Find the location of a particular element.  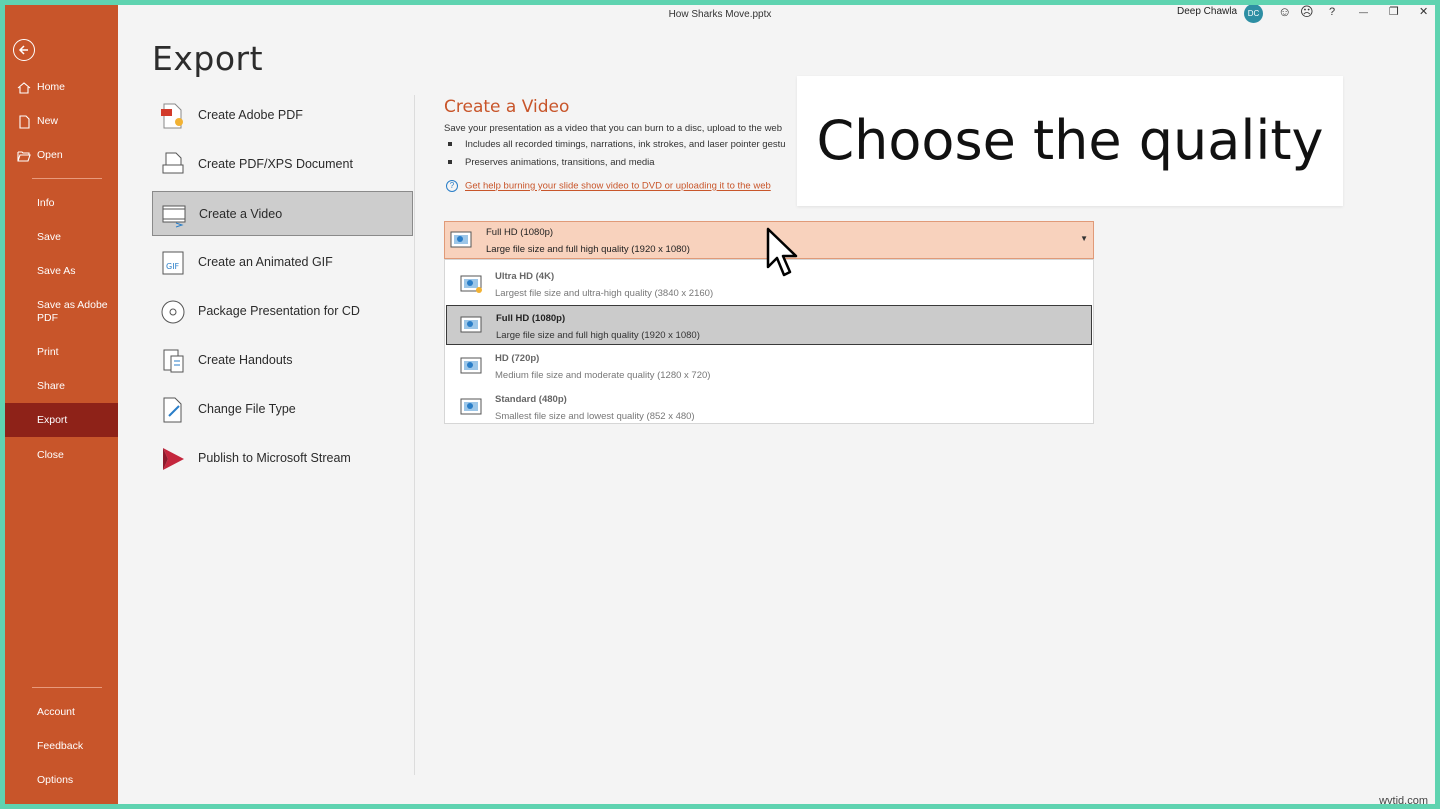

export-option-label: Create Adobe PDF is located at coordinates (250, 115).